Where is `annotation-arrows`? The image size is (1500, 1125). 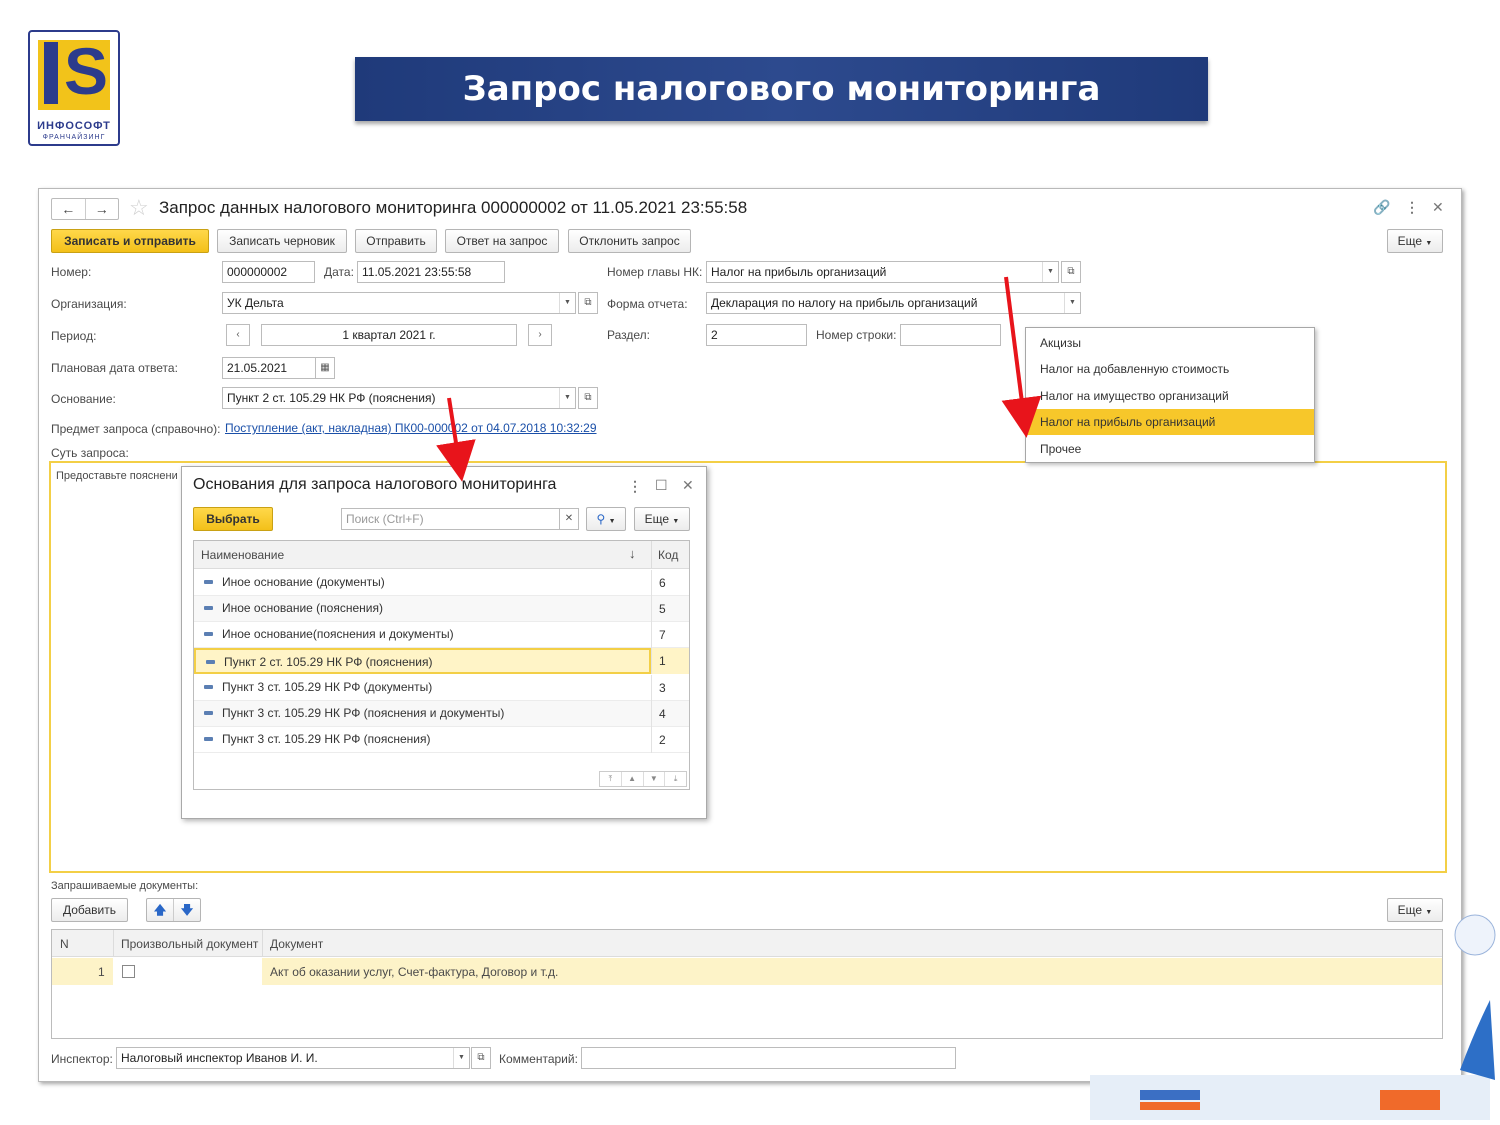
annotation-arrows is located at coordinates (739, 379).